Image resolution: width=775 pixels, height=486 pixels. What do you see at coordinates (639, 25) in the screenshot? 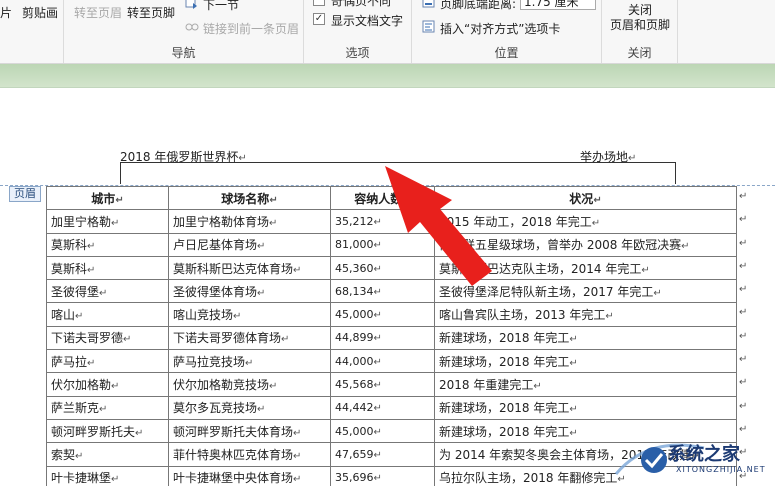
I see `close-label-line2: 页眉和页脚` at bounding box center [639, 25].